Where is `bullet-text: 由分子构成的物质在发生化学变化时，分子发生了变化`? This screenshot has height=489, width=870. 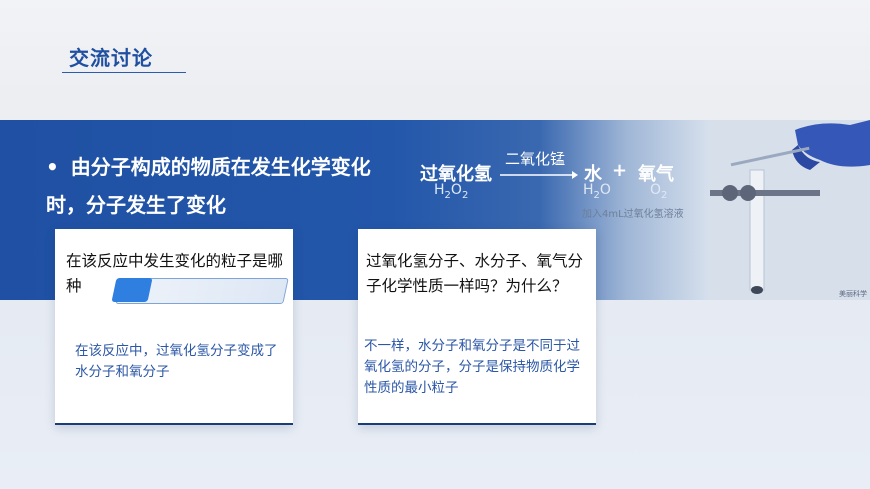
bullet-text: 由分子构成的物质在发生化学变化时，分子发生了变化 is located at coordinates (208, 186).